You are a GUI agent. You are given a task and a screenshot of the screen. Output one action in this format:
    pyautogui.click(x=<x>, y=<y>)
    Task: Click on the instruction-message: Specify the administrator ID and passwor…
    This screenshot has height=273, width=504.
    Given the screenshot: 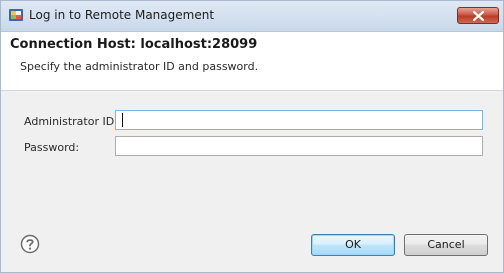 What is the action you would take?
    pyautogui.click(x=139, y=66)
    